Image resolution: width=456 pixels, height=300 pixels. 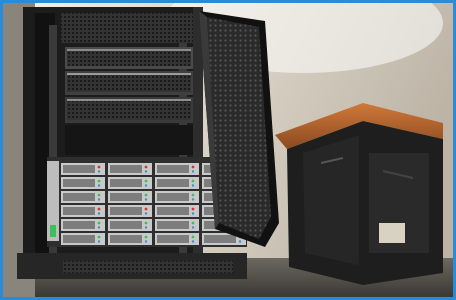 I want to click on empty-rack-space, so click(x=129, y=140).